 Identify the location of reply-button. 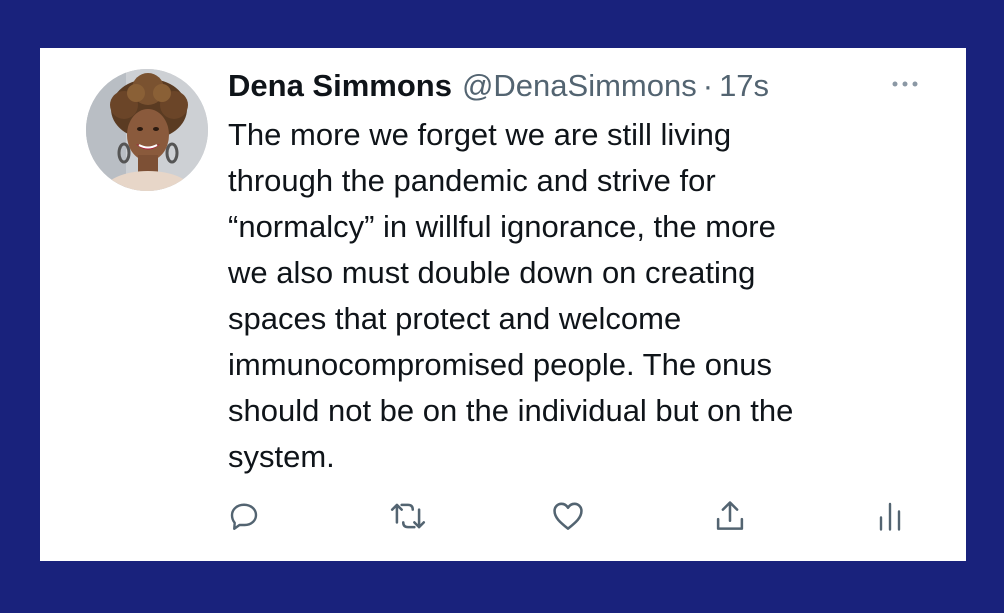
(244, 516).